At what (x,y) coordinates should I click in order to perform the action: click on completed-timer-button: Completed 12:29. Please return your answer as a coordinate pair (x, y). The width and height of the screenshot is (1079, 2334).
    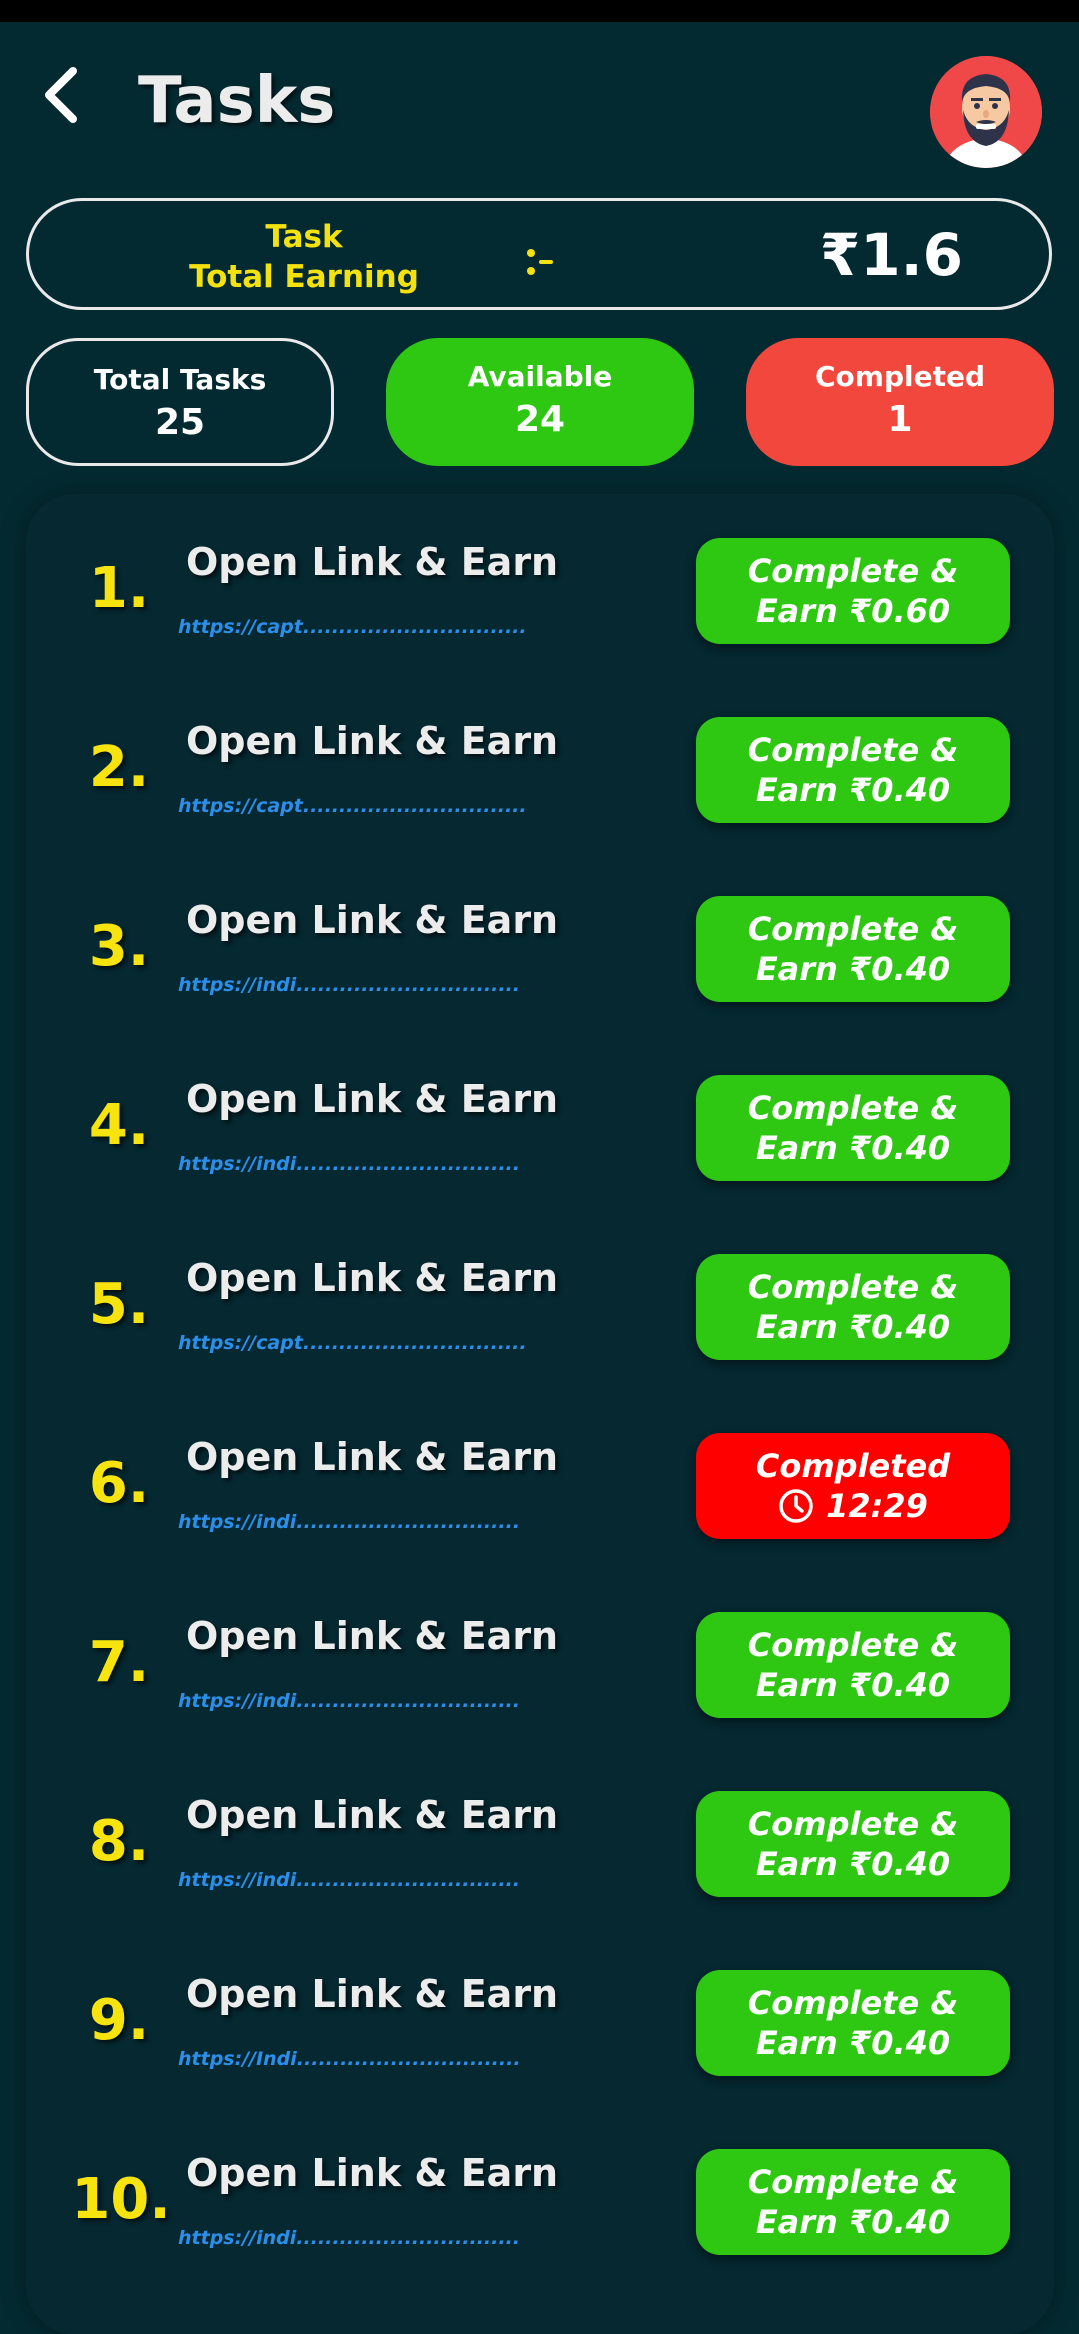
    Looking at the image, I should click on (853, 1486).